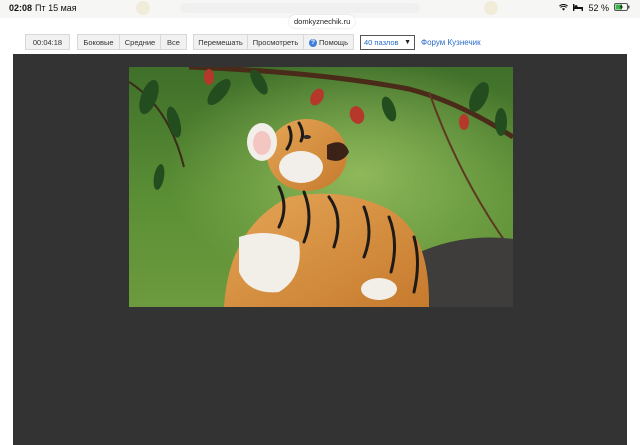 The image size is (640, 445). I want to click on preview-button: Просмотреть, so click(275, 42).